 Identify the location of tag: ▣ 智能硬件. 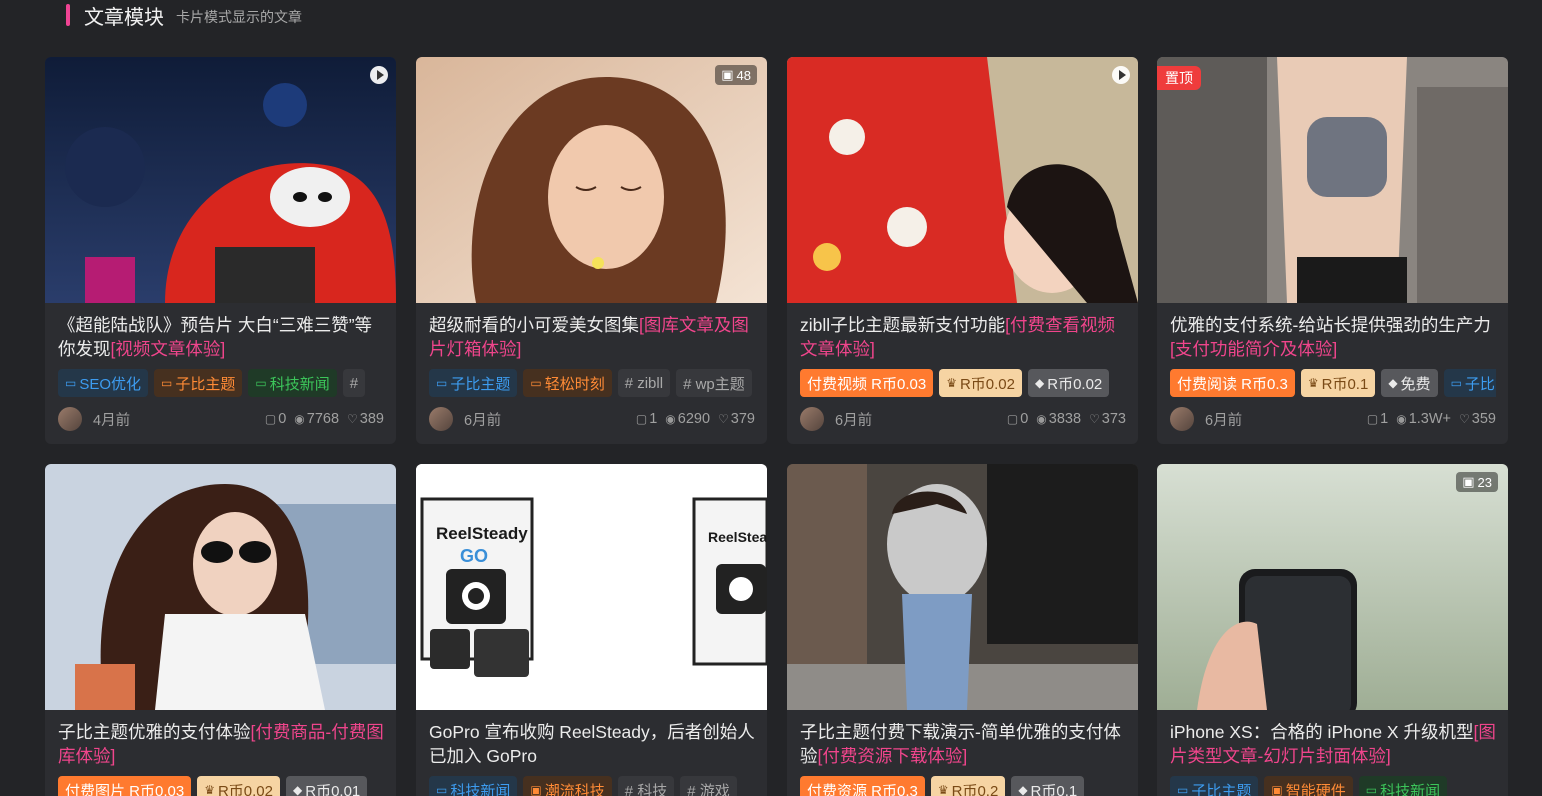
(1308, 786).